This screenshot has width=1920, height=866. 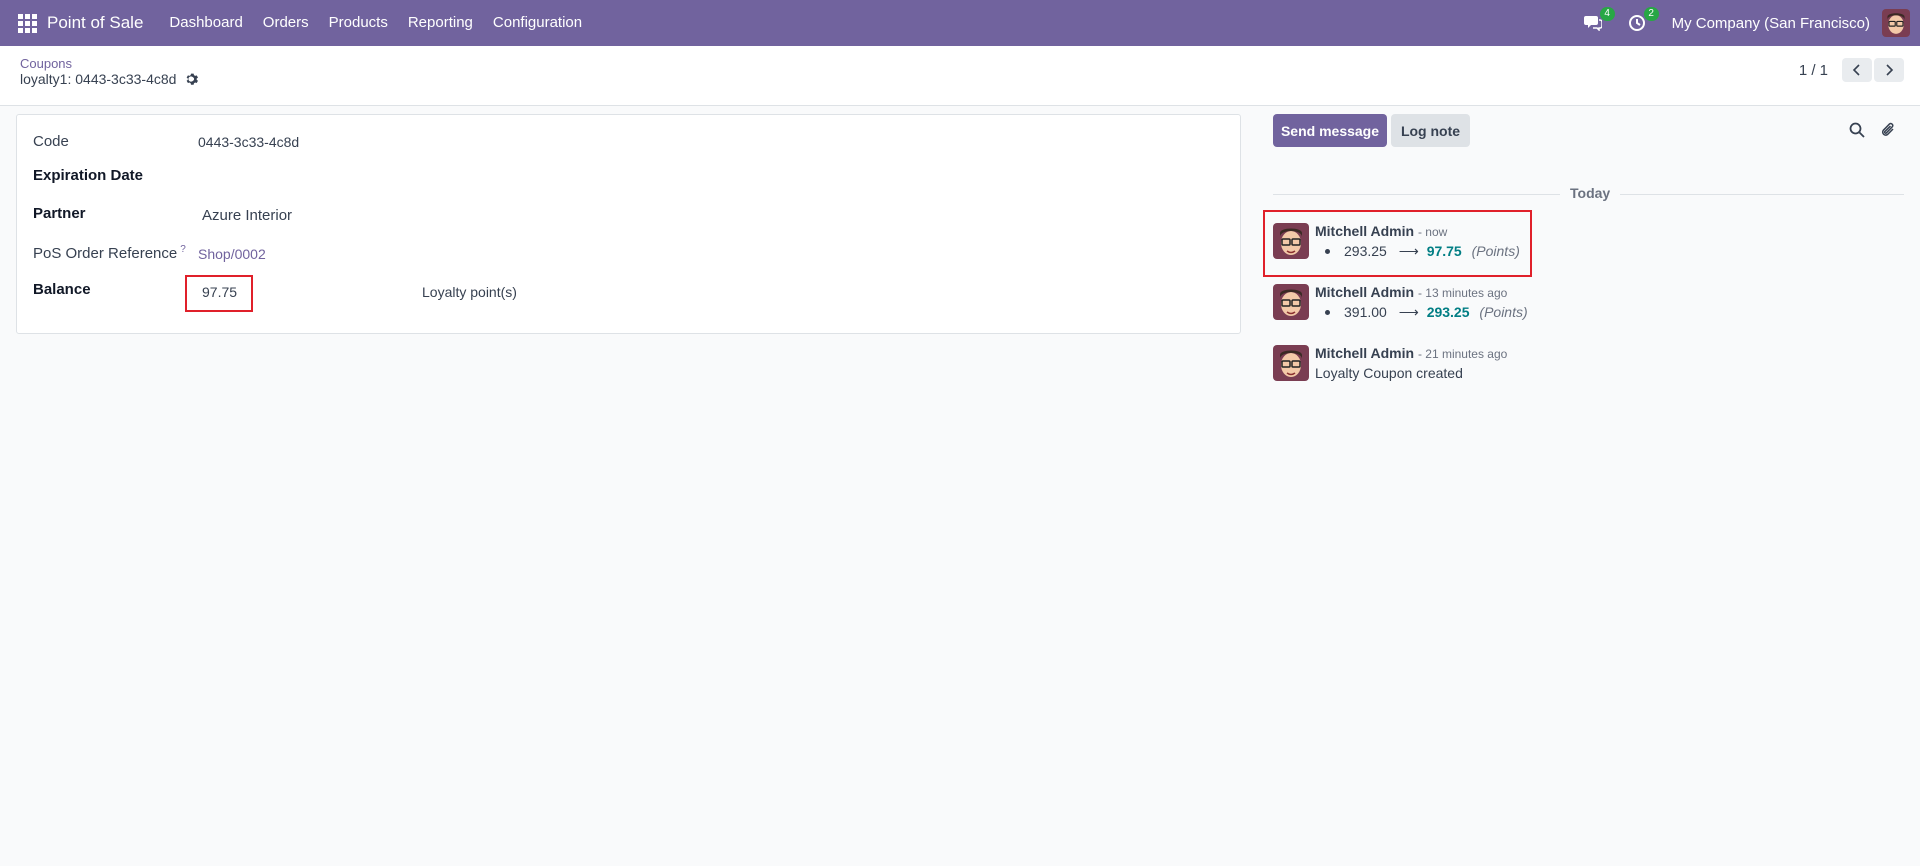 I want to click on message-author-line: Mitchell Admin - now, so click(x=1381, y=231).